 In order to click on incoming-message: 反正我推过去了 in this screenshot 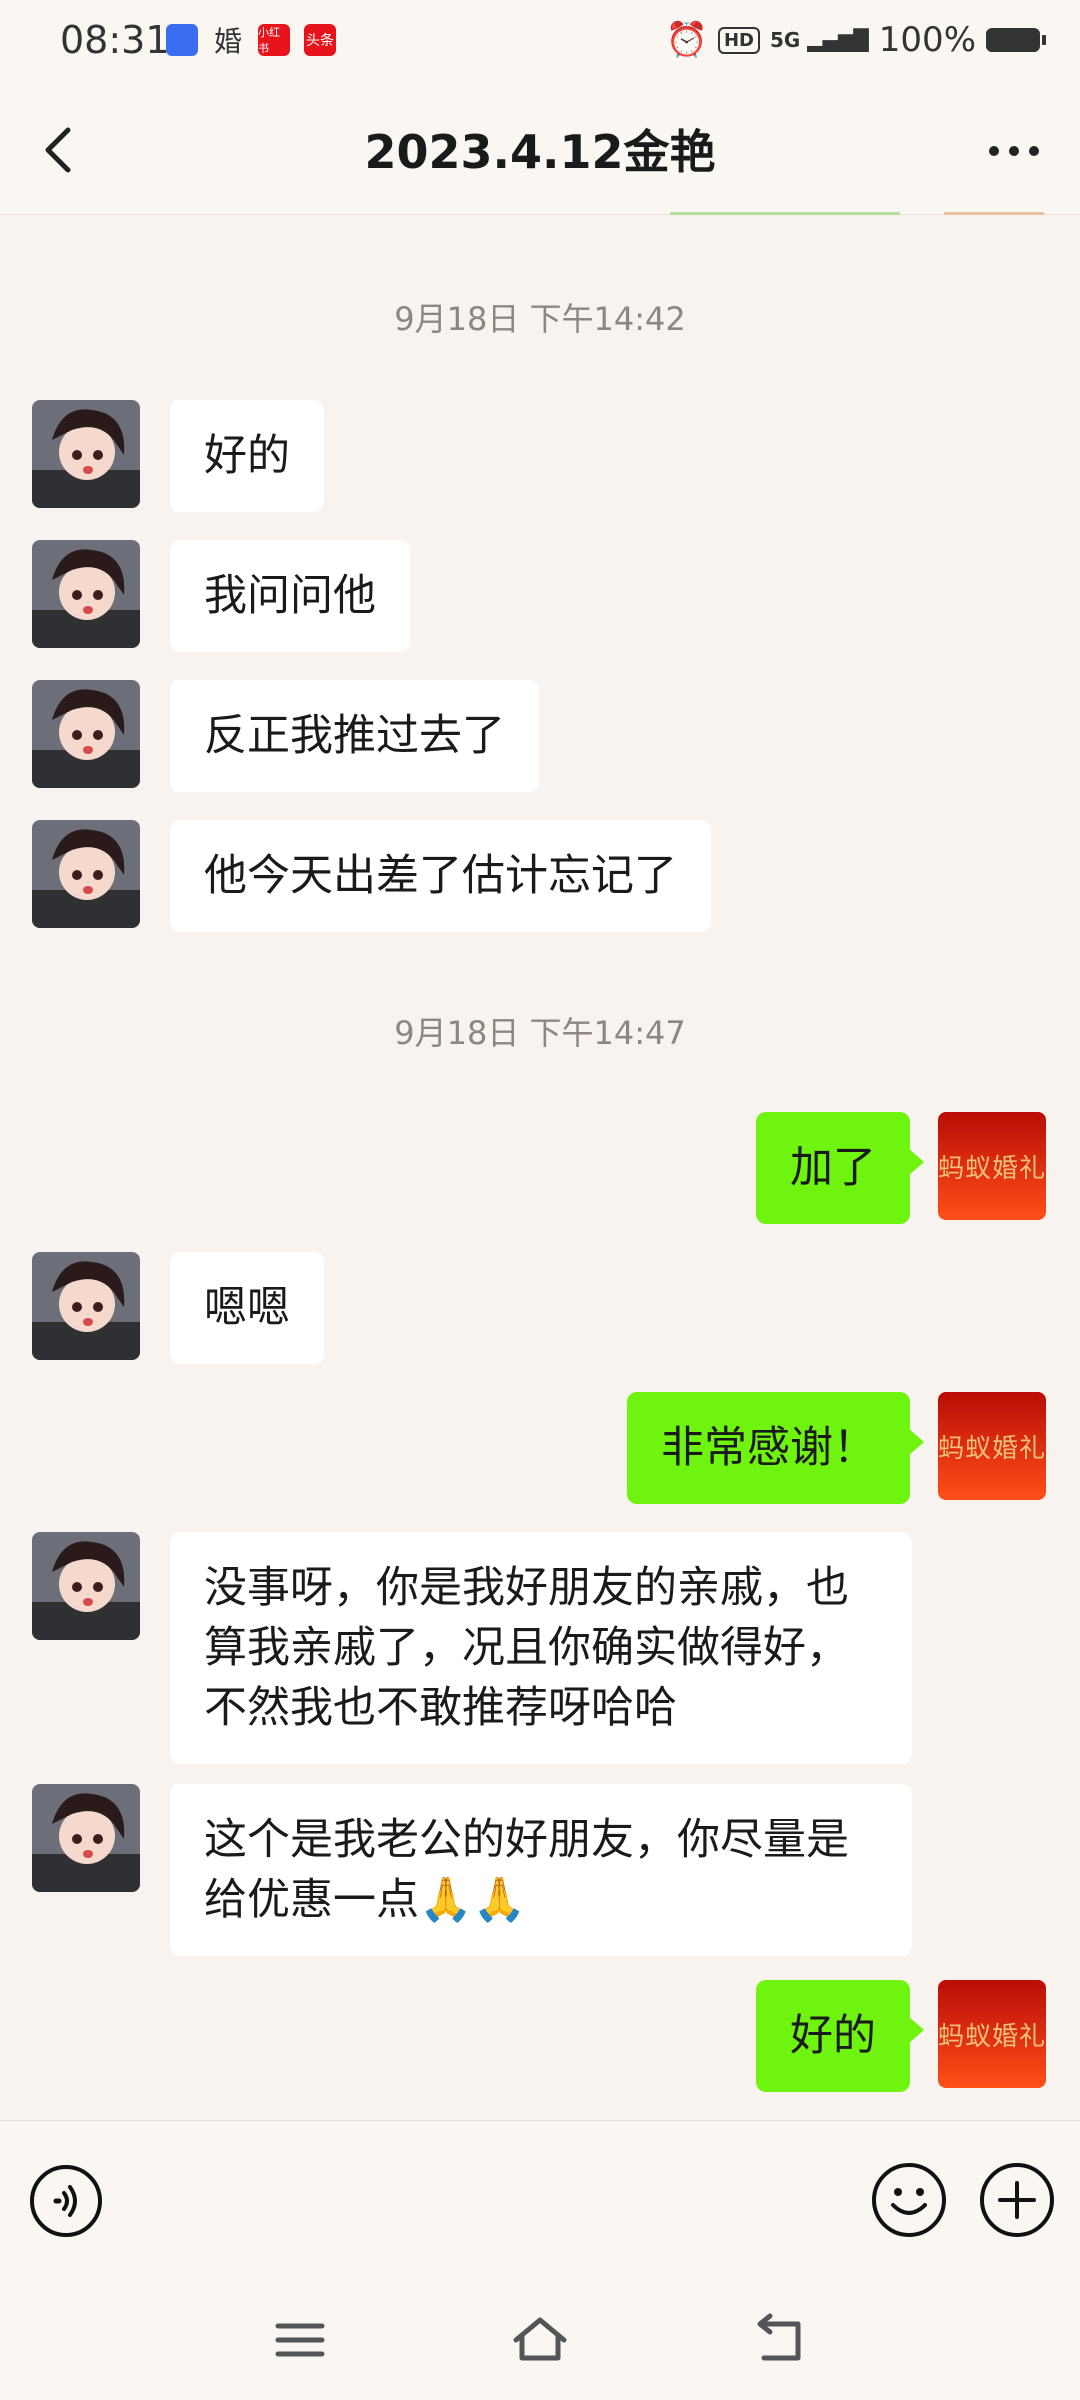, I will do `click(354, 736)`.